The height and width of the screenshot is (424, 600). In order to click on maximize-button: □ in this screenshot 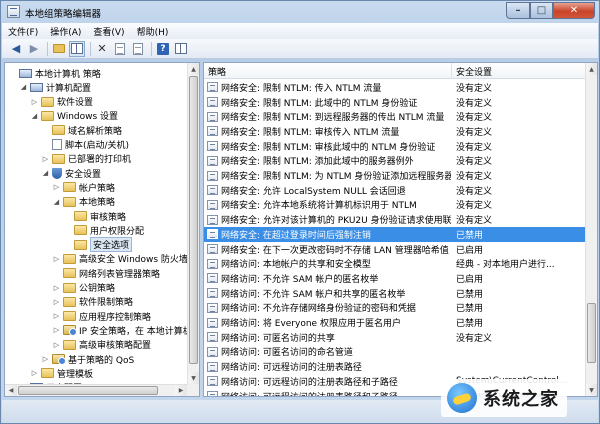, I will do `click(541, 10)`.